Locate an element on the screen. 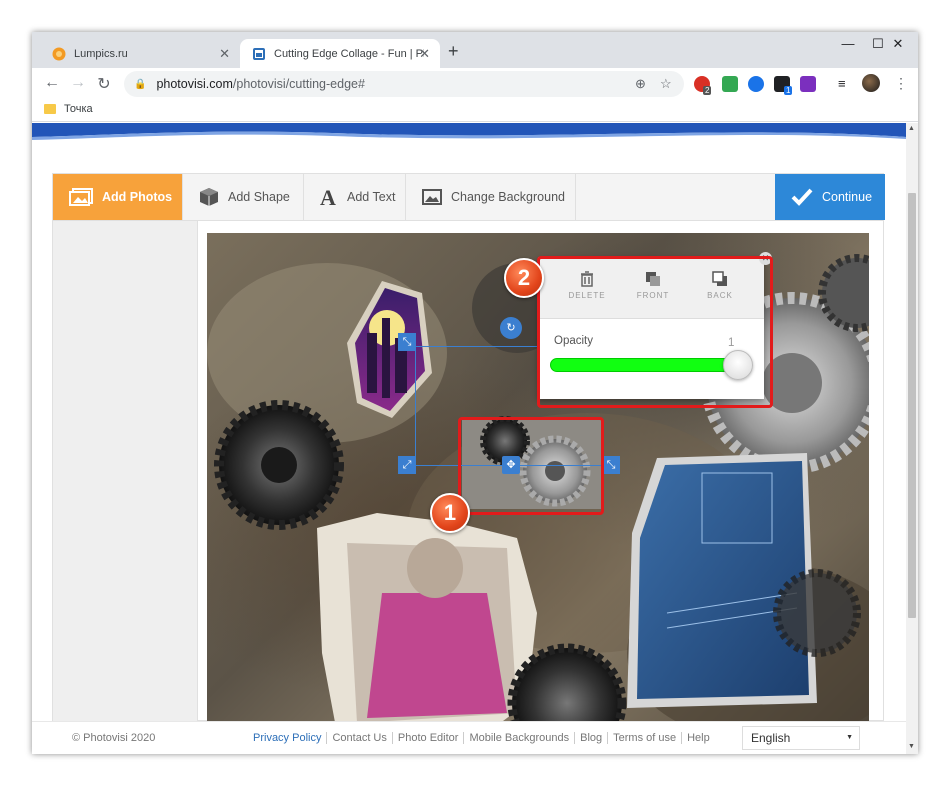  person-photo is located at coordinates (427, 623).